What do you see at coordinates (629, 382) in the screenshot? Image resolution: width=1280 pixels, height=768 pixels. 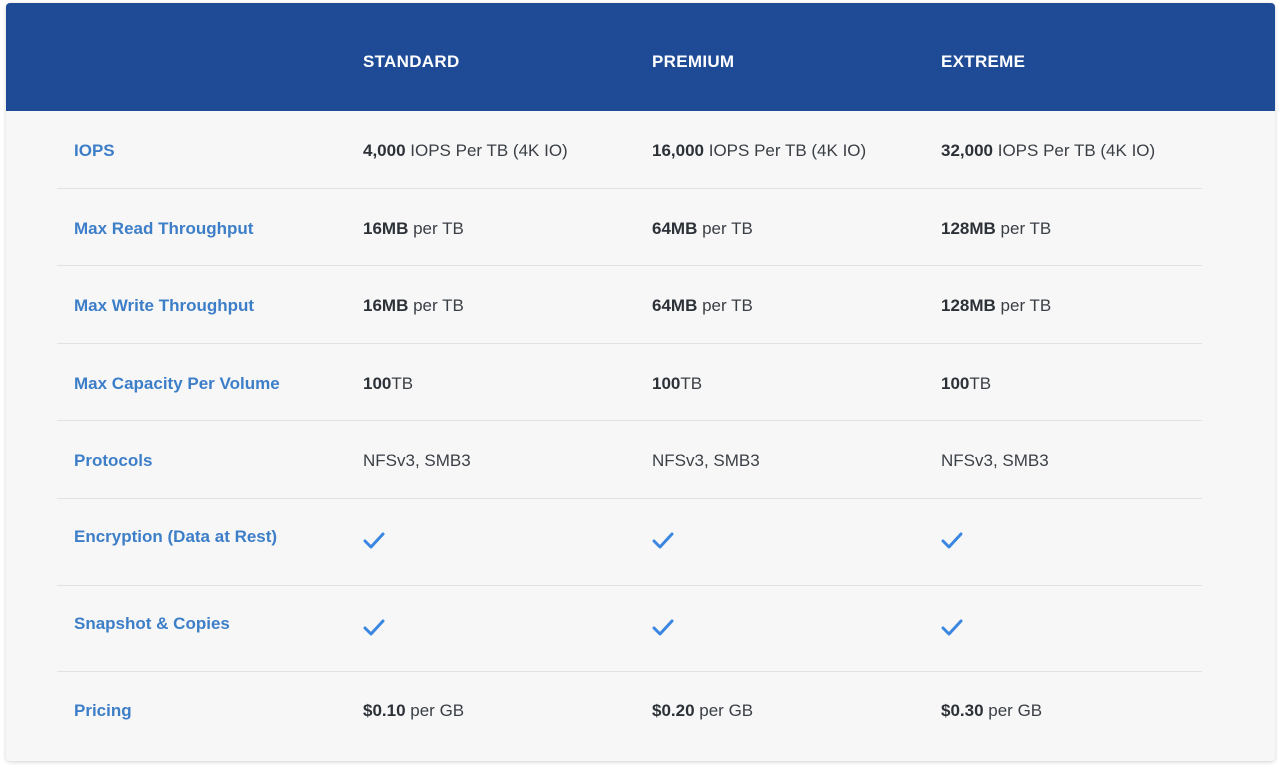 I see `table-row: Max Capacity Per Volume 100TB 100TB 100TB` at bounding box center [629, 382].